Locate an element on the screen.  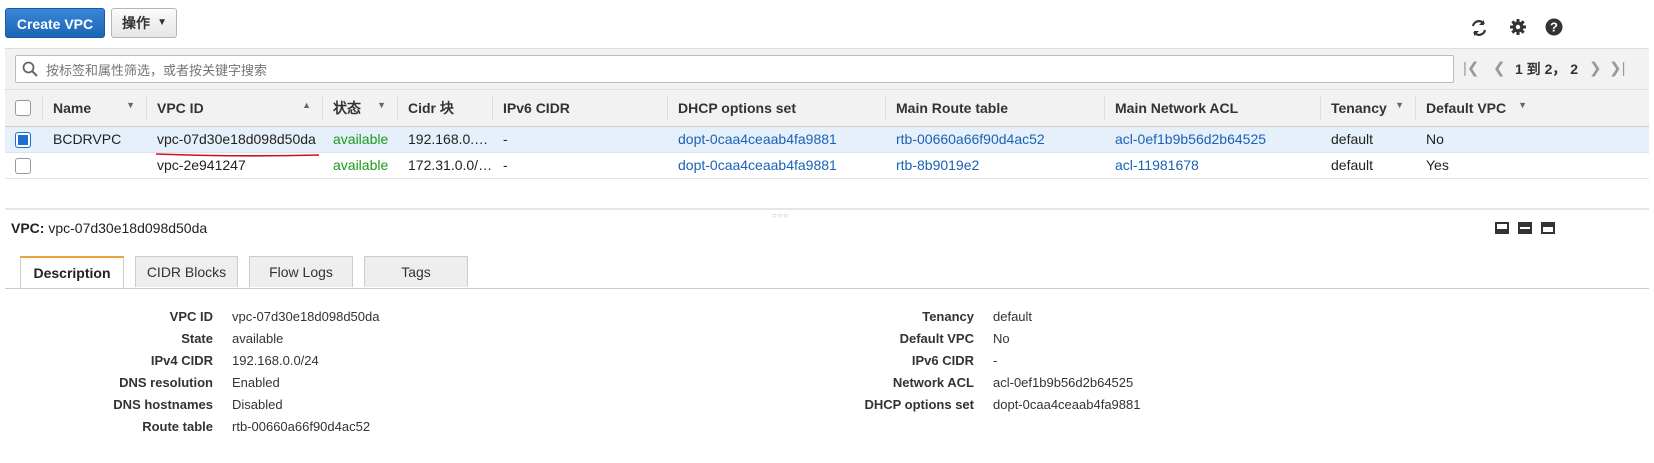
col-label: Main Route table is located at coordinates (952, 107).